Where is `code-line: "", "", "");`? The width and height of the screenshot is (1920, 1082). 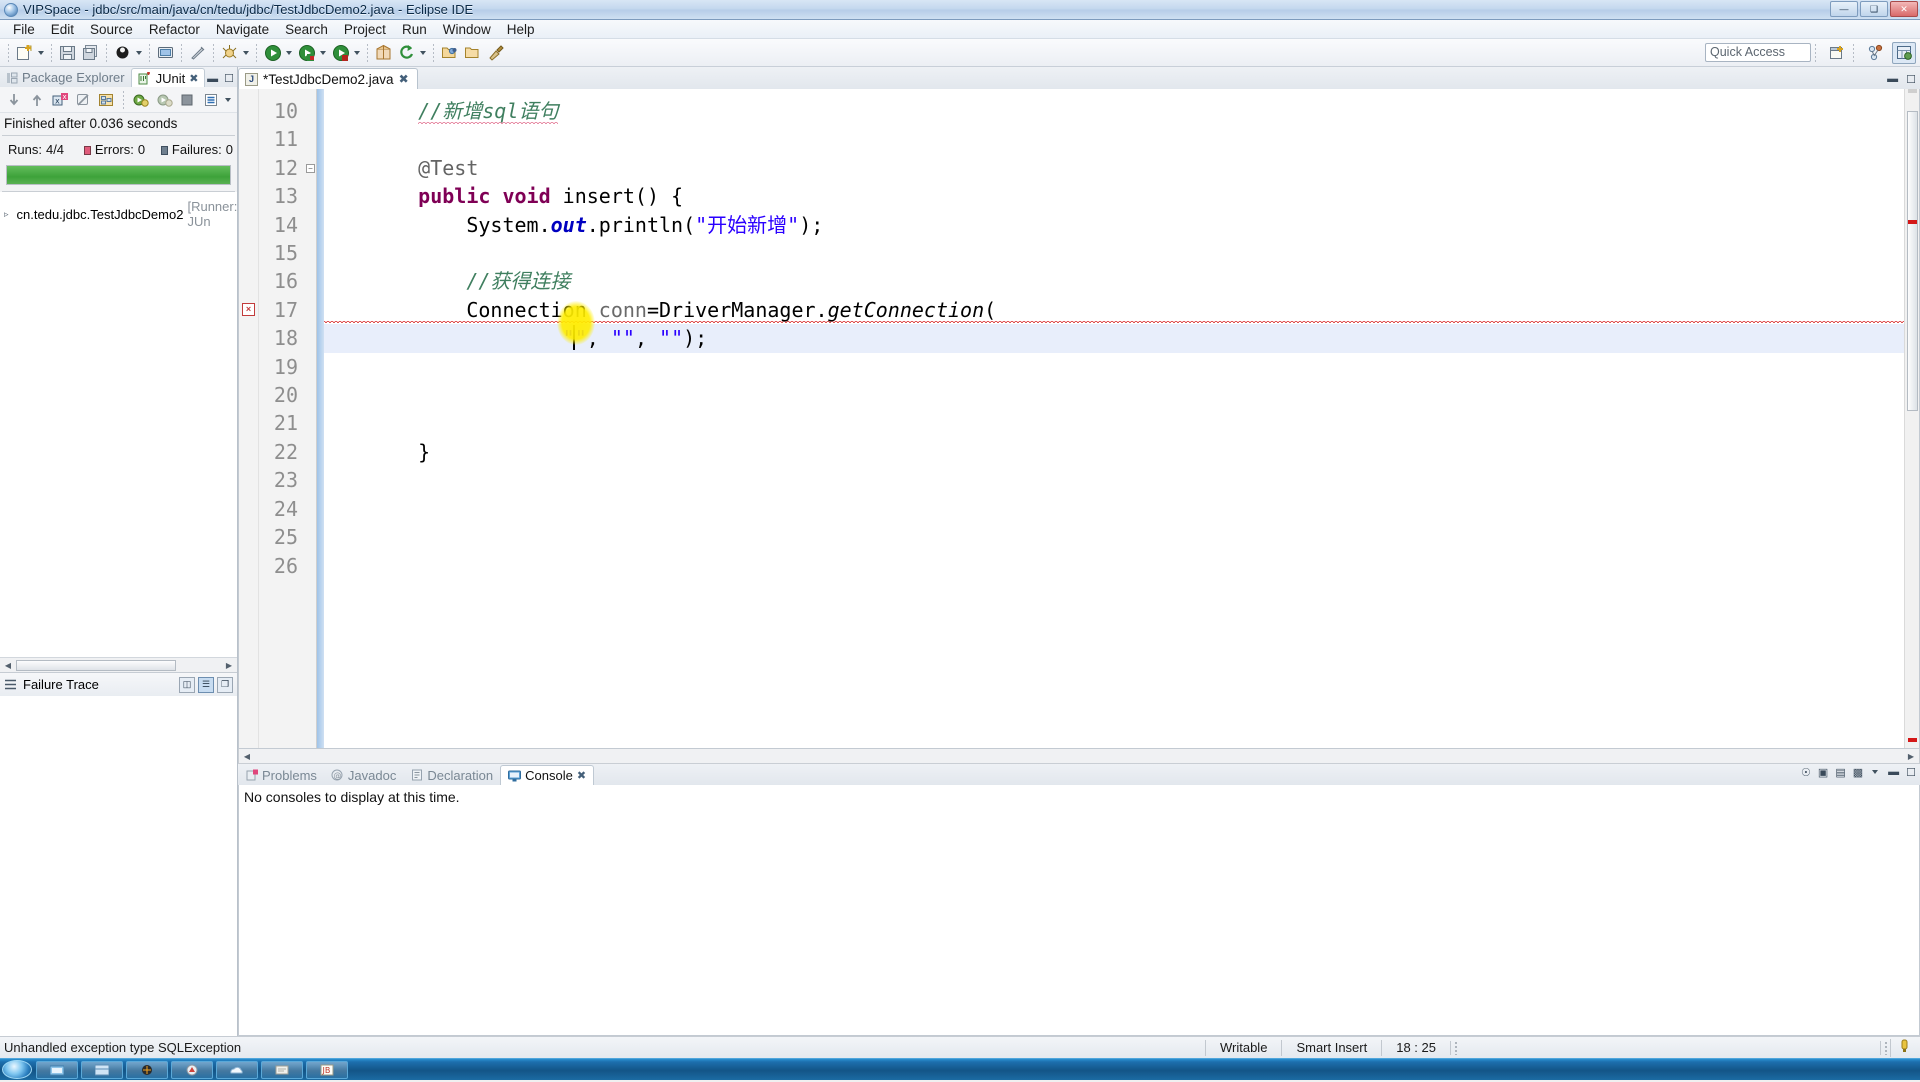
code-line: "", "", ""); is located at coordinates (1114, 338).